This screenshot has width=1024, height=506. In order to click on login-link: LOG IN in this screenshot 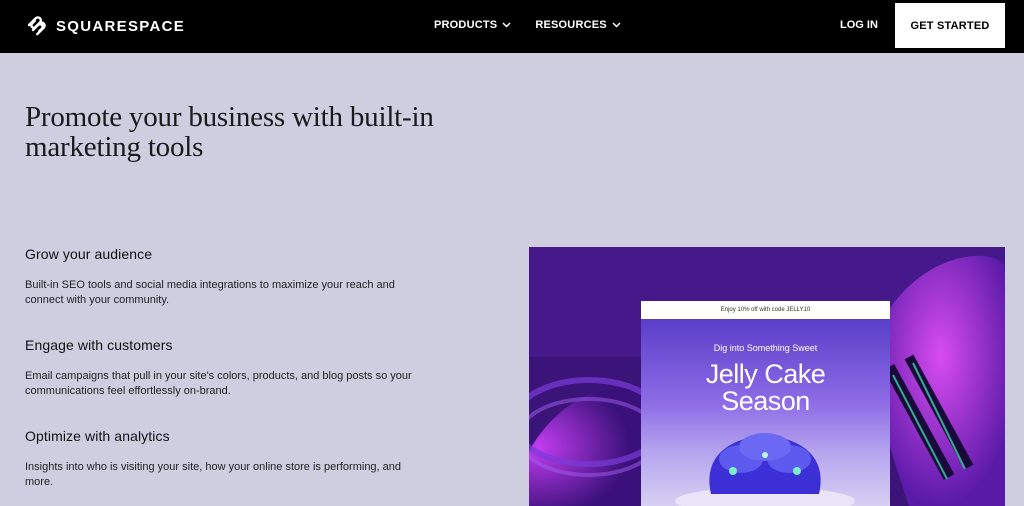, I will do `click(859, 25)`.